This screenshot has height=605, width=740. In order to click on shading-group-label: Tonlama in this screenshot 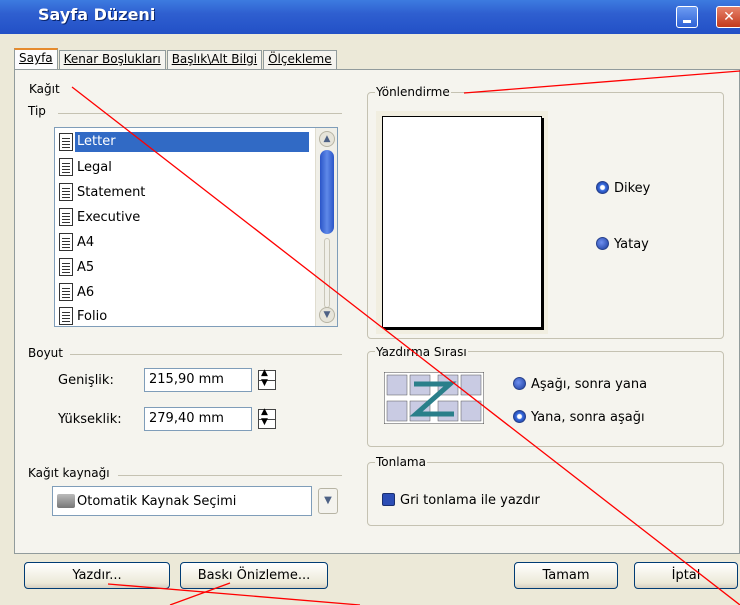, I will do `click(401, 462)`.